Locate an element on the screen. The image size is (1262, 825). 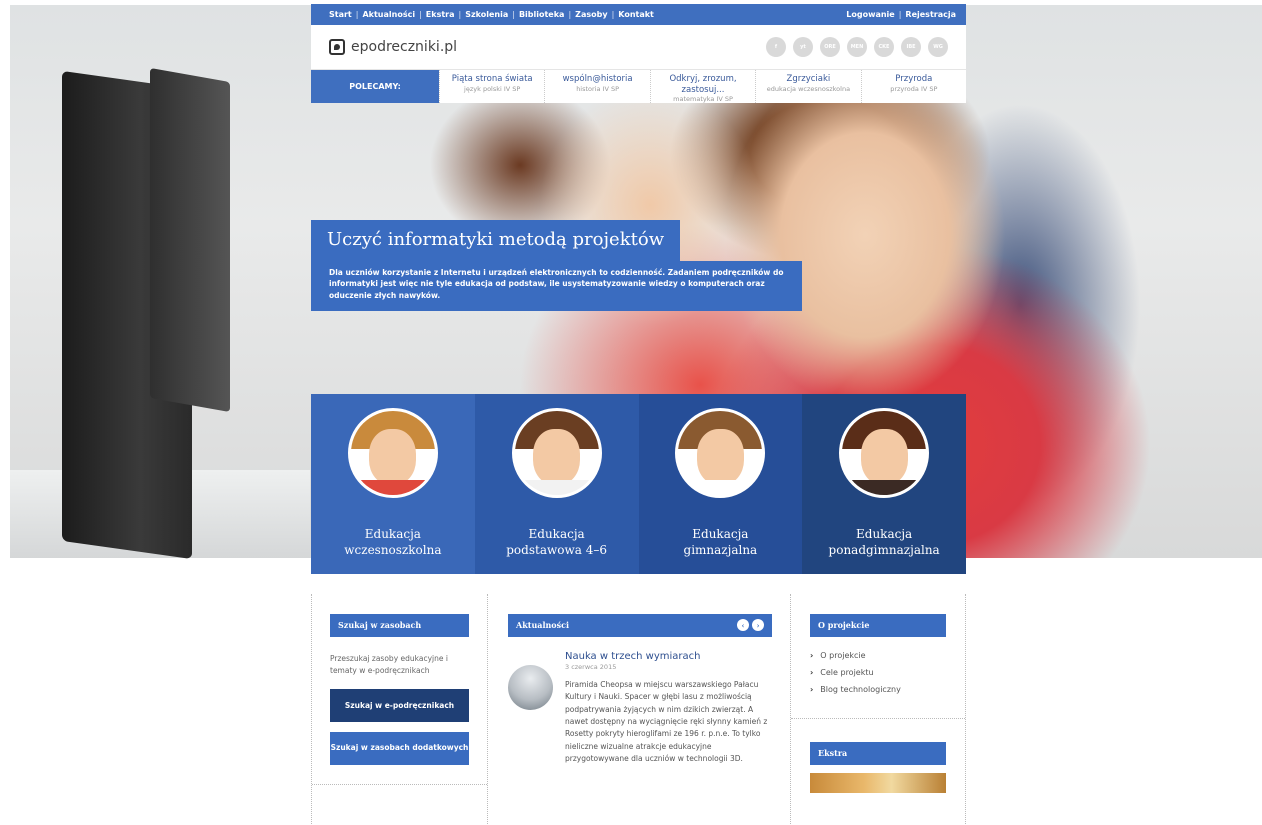
login-link: Logowanie is located at coordinates (870, 14).